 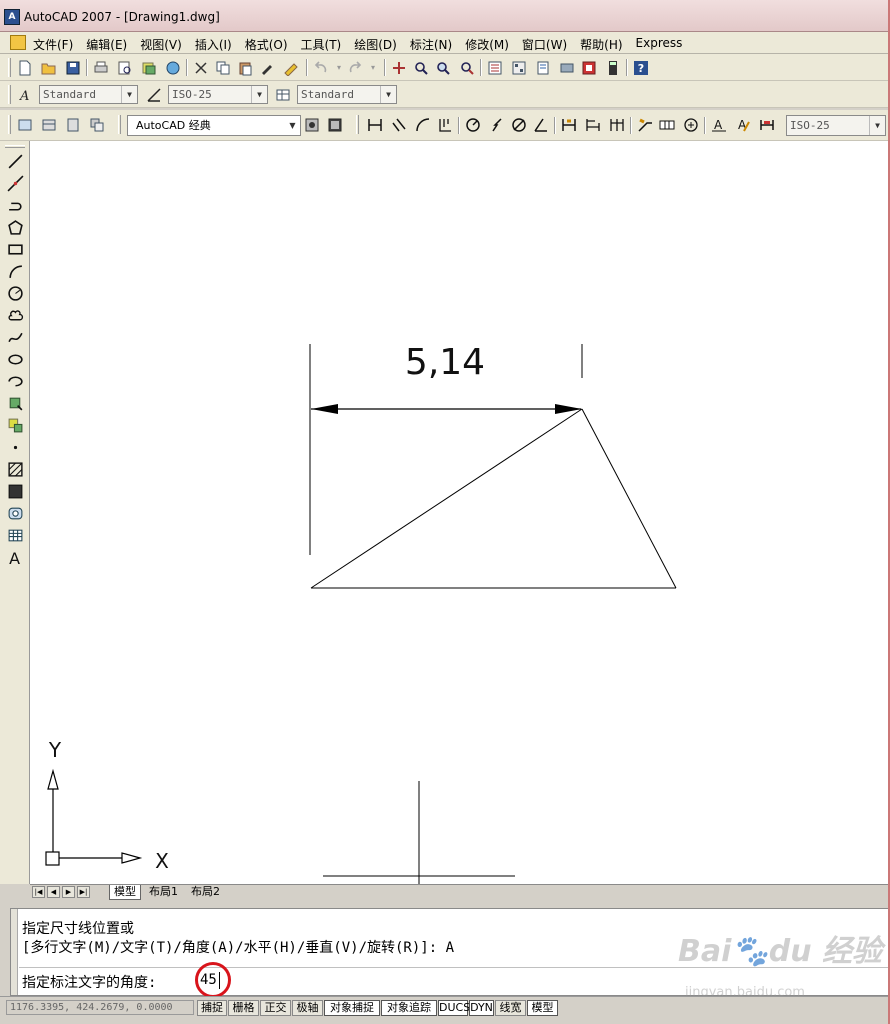 I want to click on menu-format: 格式(O), so click(x=266, y=44).